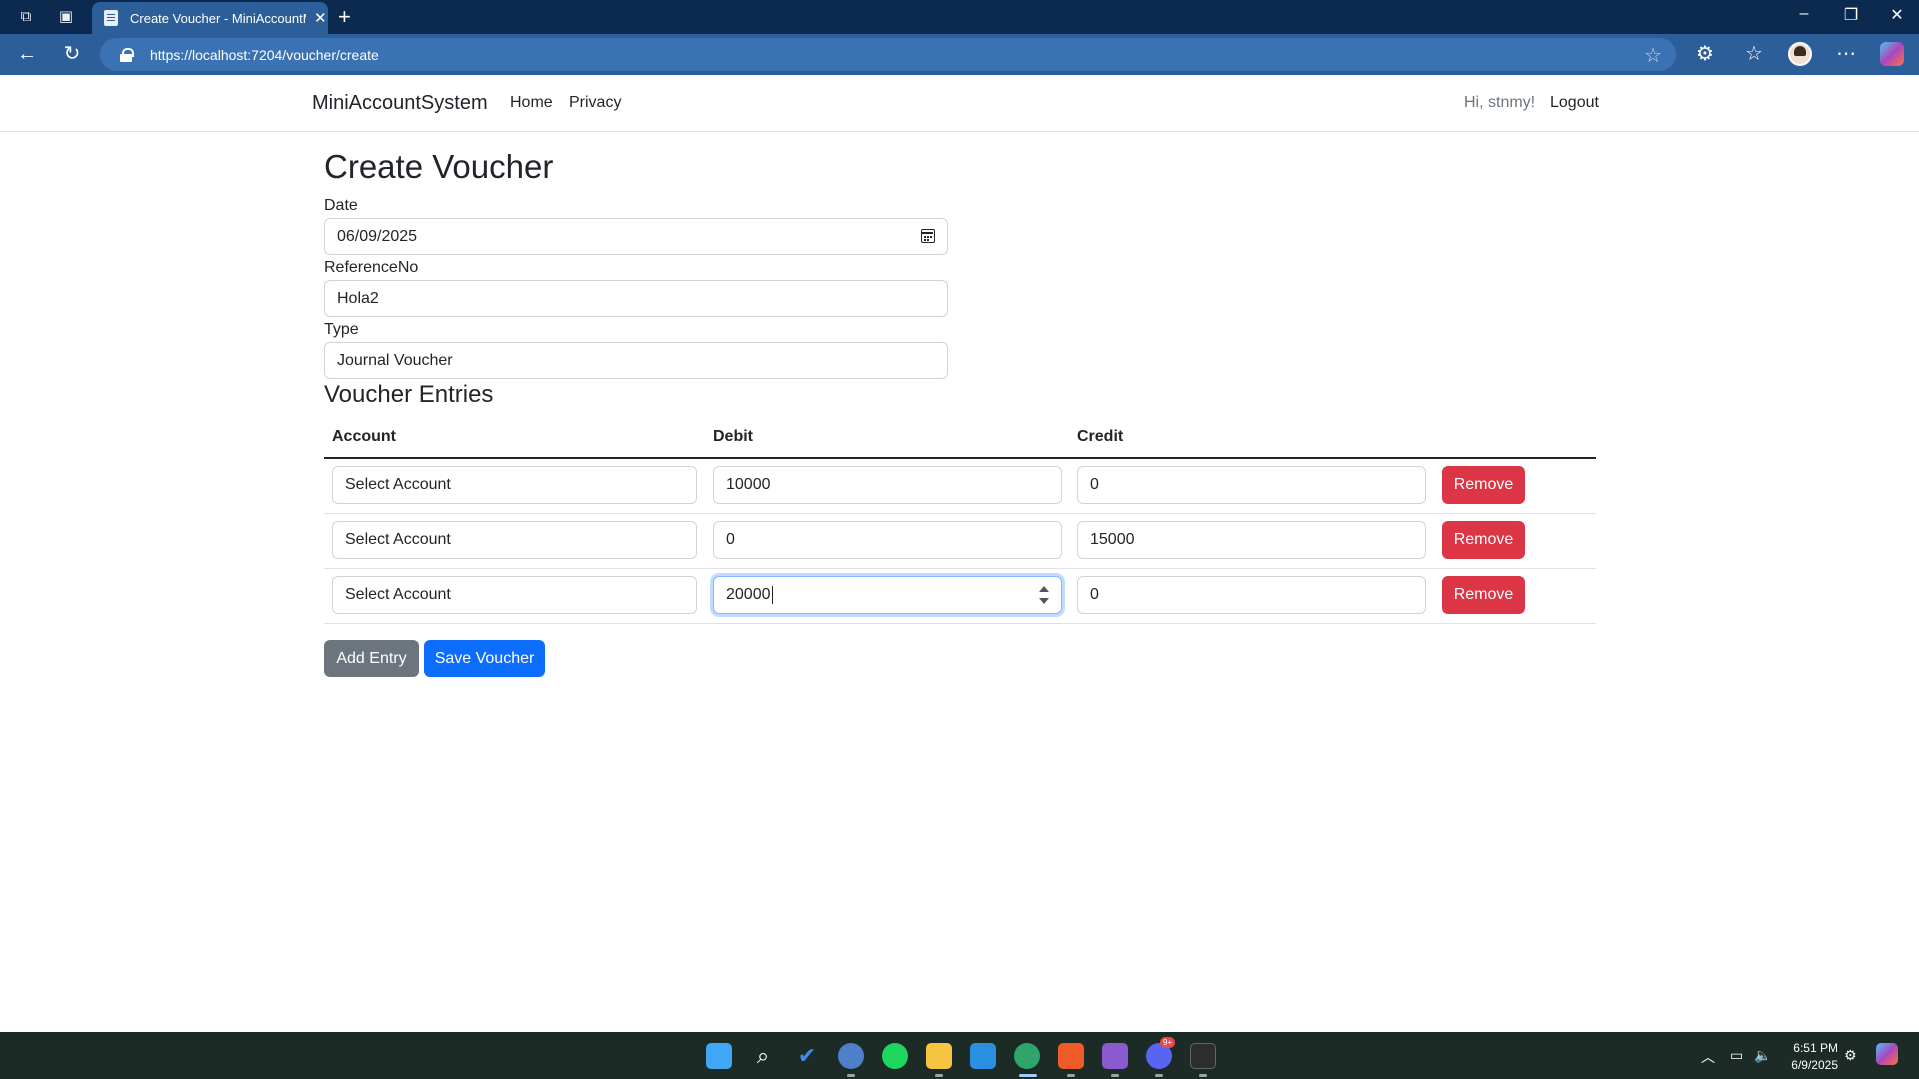  What do you see at coordinates (895, 1056) in the screenshot?
I see `spotify-icon` at bounding box center [895, 1056].